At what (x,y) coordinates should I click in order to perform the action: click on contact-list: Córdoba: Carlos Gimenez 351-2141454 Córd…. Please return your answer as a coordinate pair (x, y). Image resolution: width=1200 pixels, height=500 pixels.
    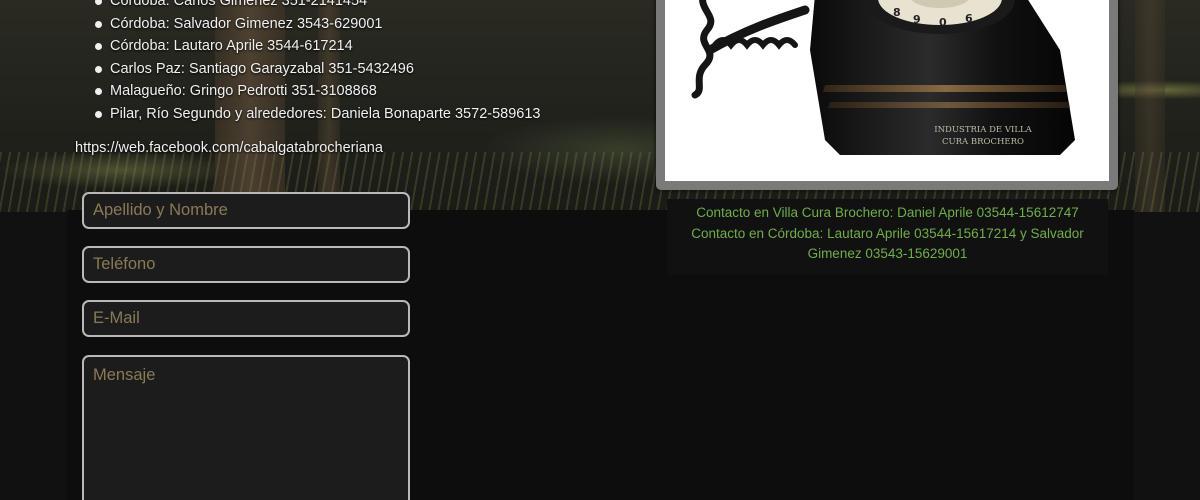
    Looking at the image, I should click on (317, 62).